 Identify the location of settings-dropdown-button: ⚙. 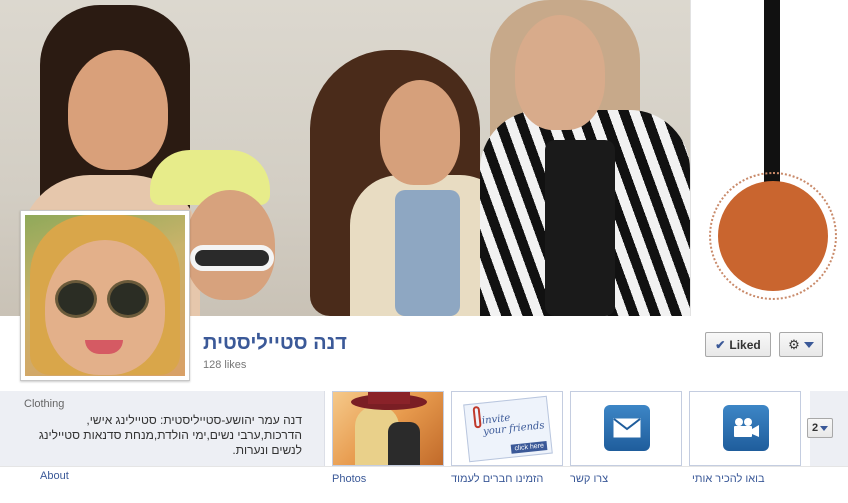
(801, 344).